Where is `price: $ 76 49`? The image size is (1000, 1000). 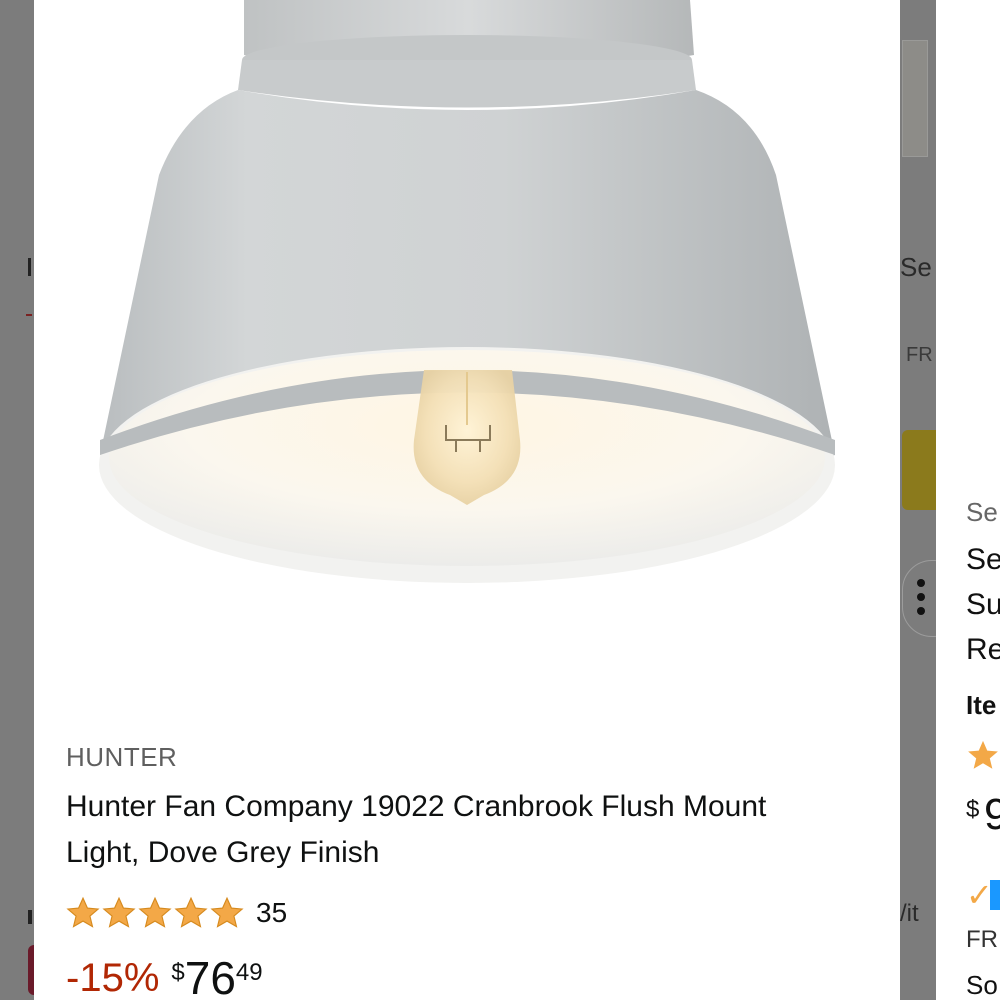 price: $ 76 49 is located at coordinates (216, 975).